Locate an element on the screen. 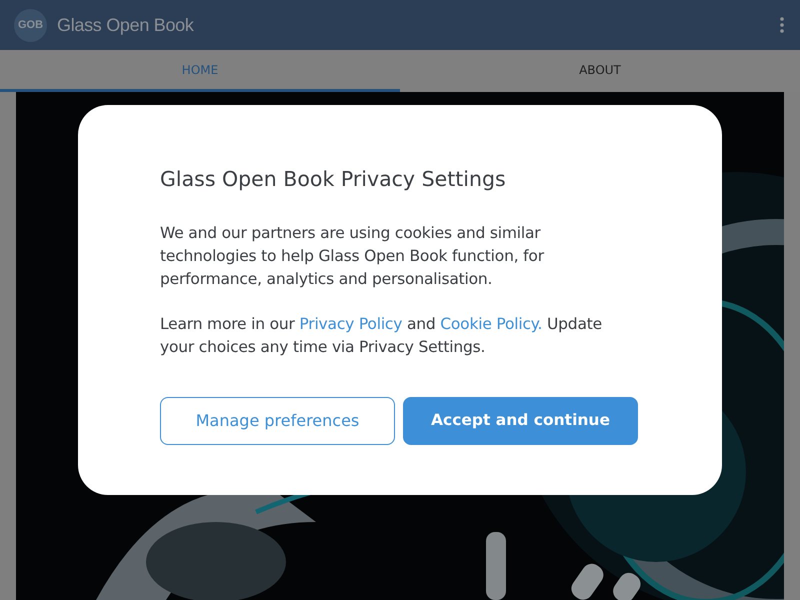 Image resolution: width=800 pixels, height=600 pixels. app-title: Glass Open Book is located at coordinates (125, 25).